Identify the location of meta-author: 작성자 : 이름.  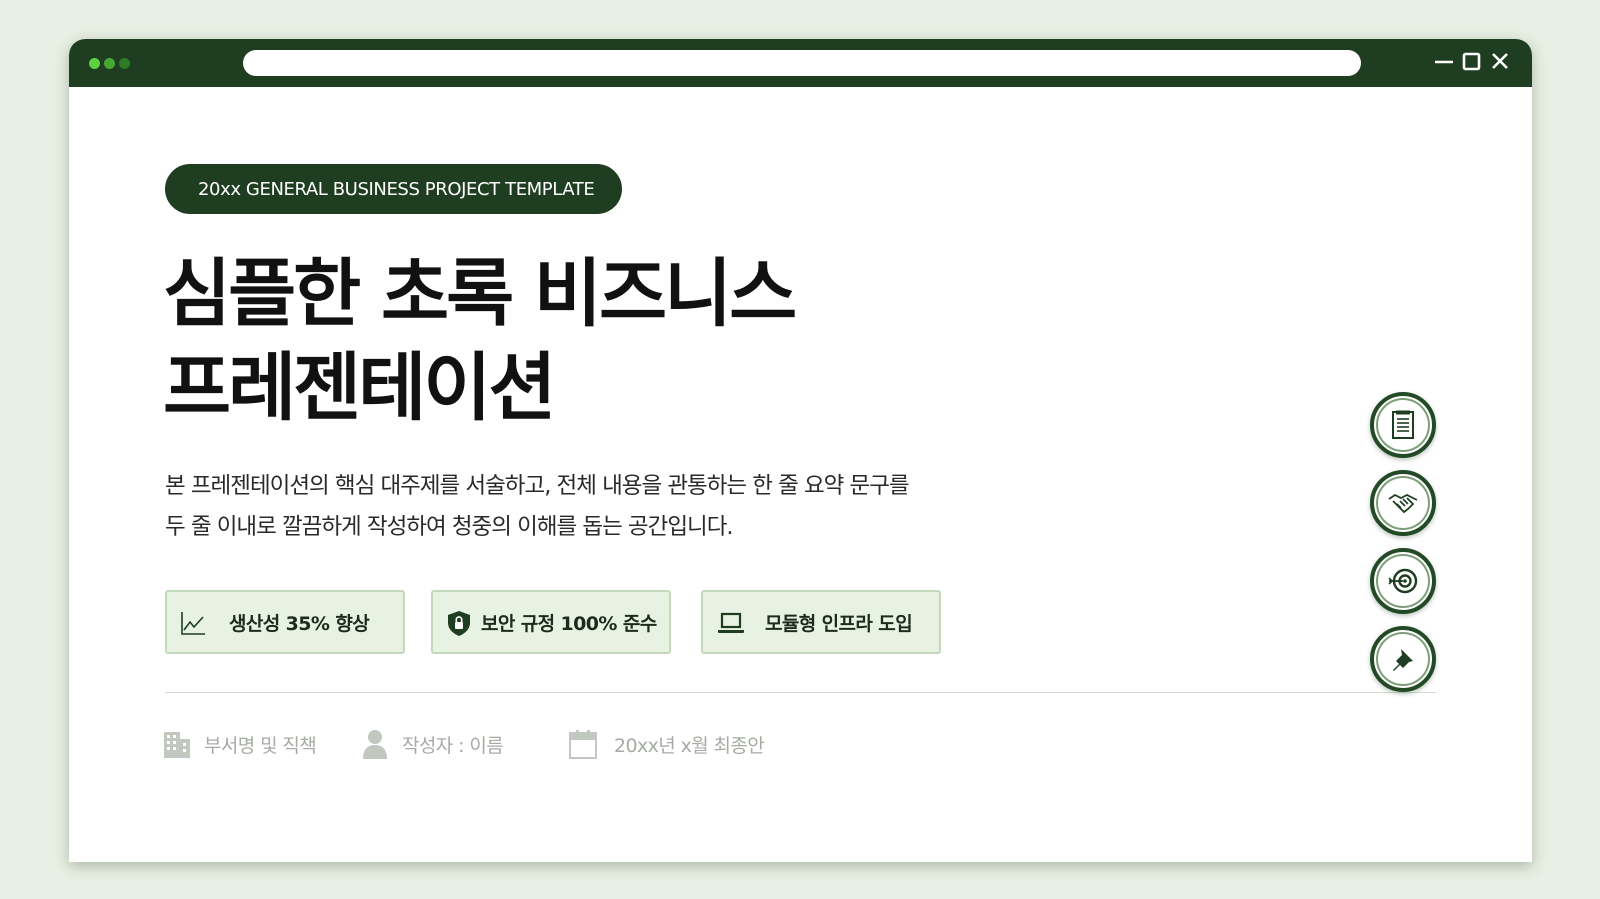
(432, 744).